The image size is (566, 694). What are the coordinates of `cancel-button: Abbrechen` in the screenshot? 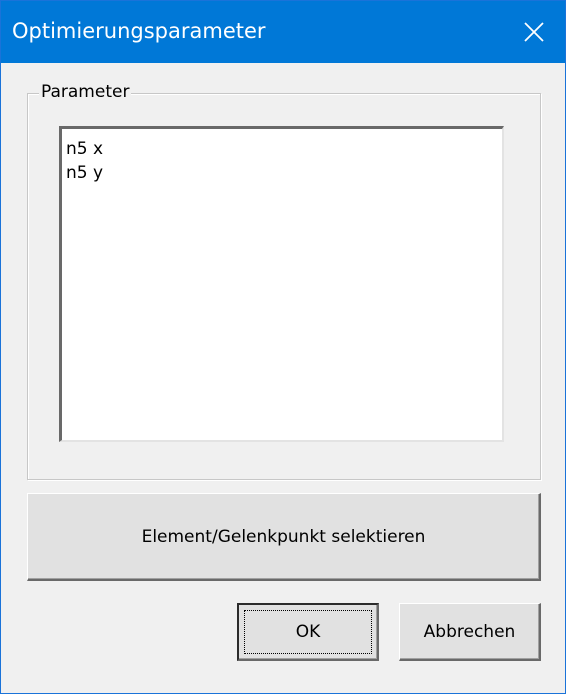 It's located at (470, 632).